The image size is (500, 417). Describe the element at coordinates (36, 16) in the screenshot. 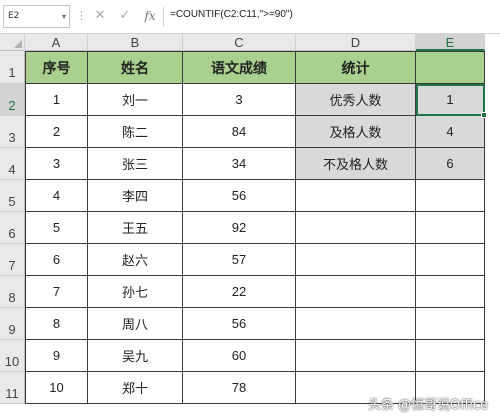

I see `name-box: E2 ▾` at that location.